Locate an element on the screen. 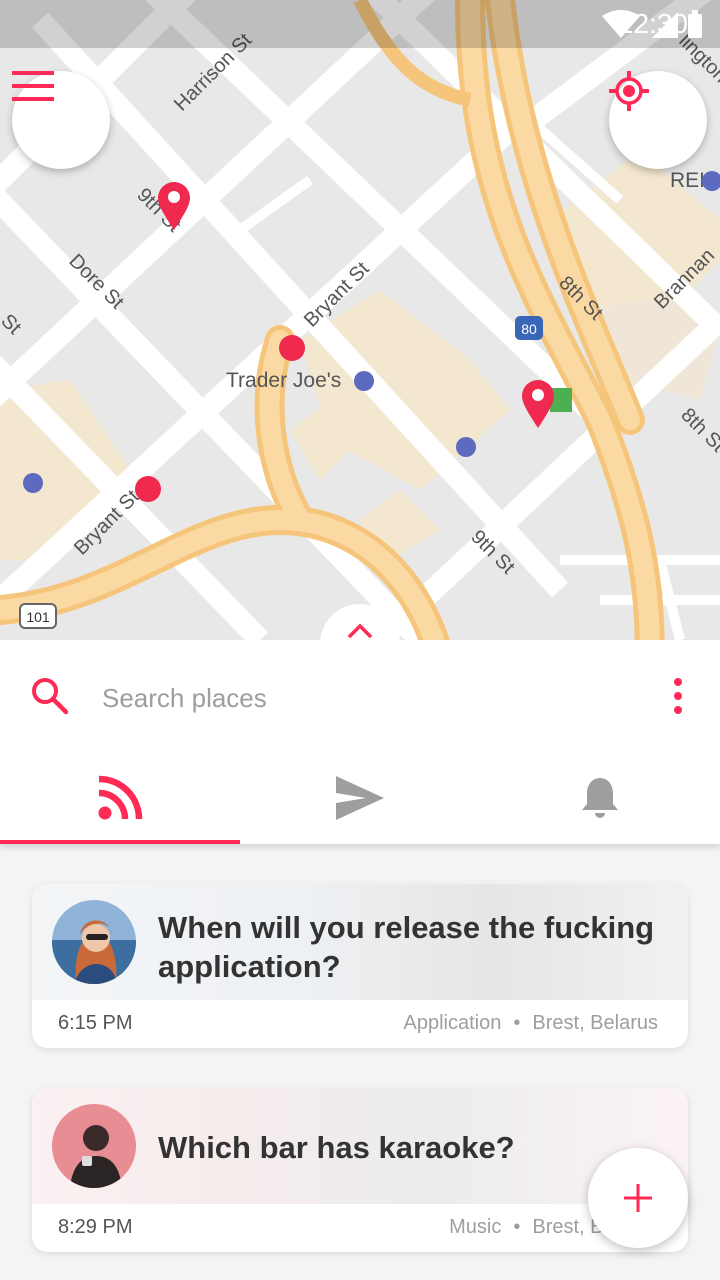 Image resolution: width=720 pixels, height=1280 pixels. bell-icon is located at coordinates (600, 798).